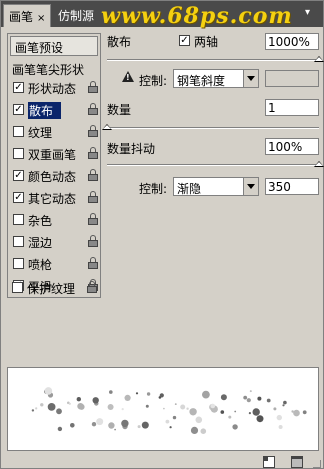 This screenshot has width=324, height=469. Describe the element at coordinates (292, 41) in the screenshot. I see `scatter-value-input: 1000%` at that location.